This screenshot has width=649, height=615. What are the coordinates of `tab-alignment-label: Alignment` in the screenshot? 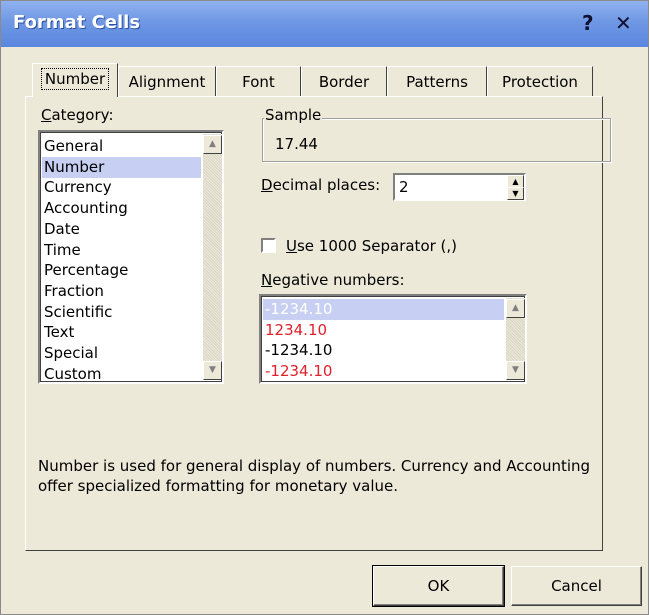 It's located at (167, 82).